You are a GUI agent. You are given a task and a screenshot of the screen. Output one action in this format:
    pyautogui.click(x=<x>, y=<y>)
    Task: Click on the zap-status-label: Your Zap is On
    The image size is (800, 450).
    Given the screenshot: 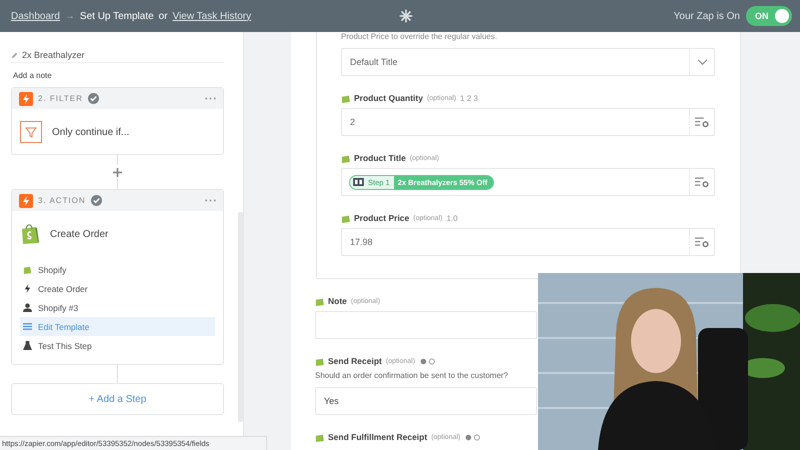 What is the action you would take?
    pyautogui.click(x=707, y=16)
    